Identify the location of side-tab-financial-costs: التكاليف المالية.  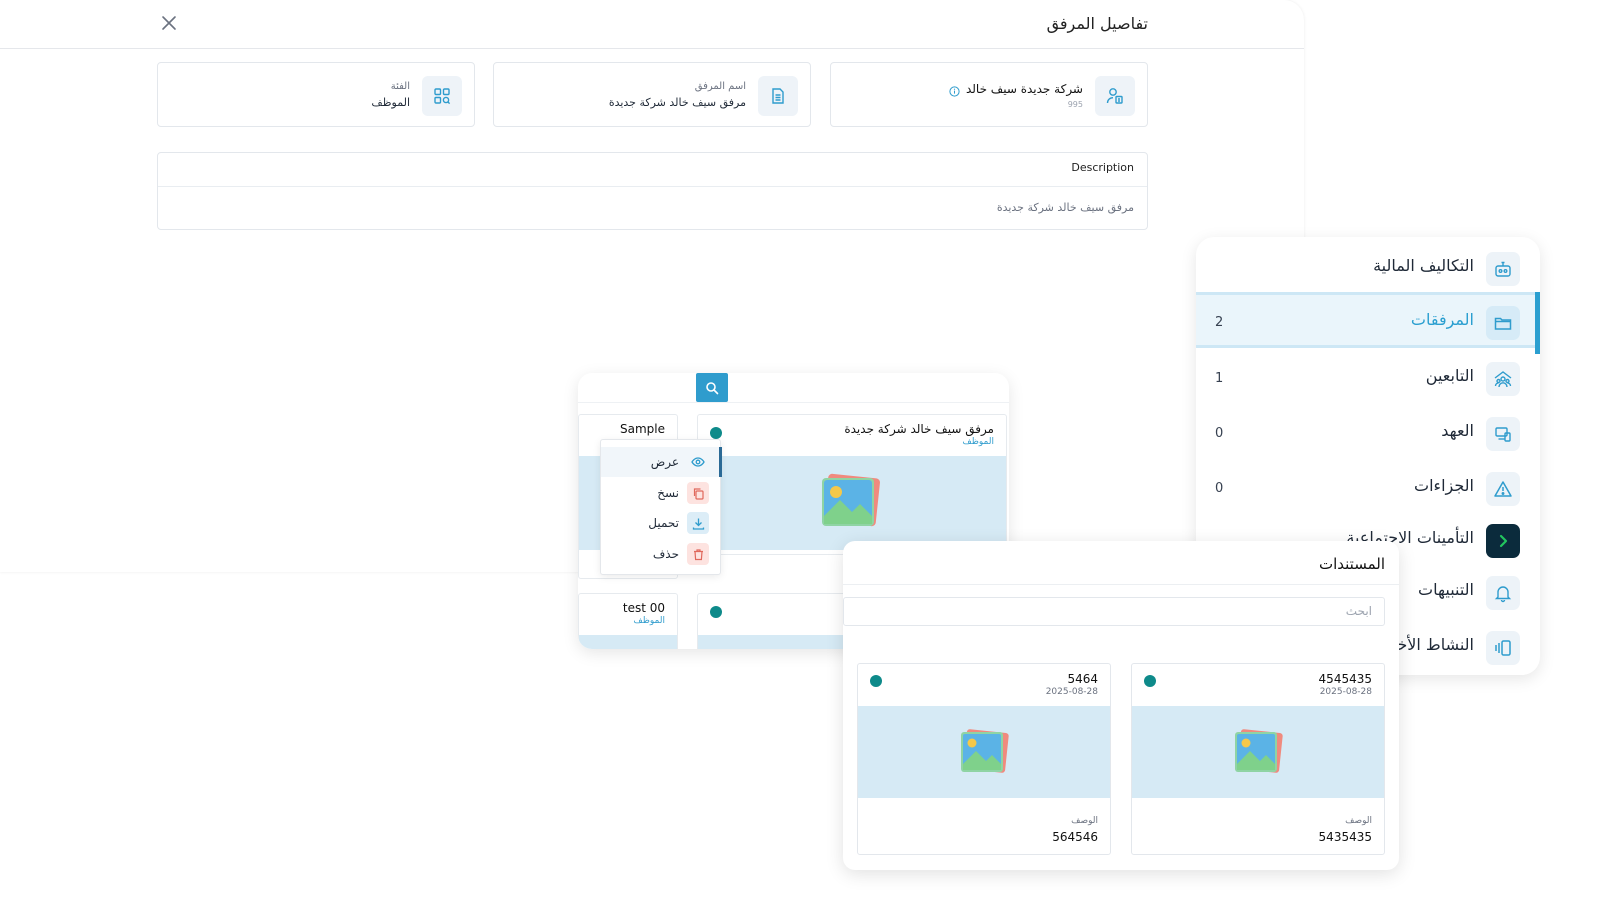
(1368, 269).